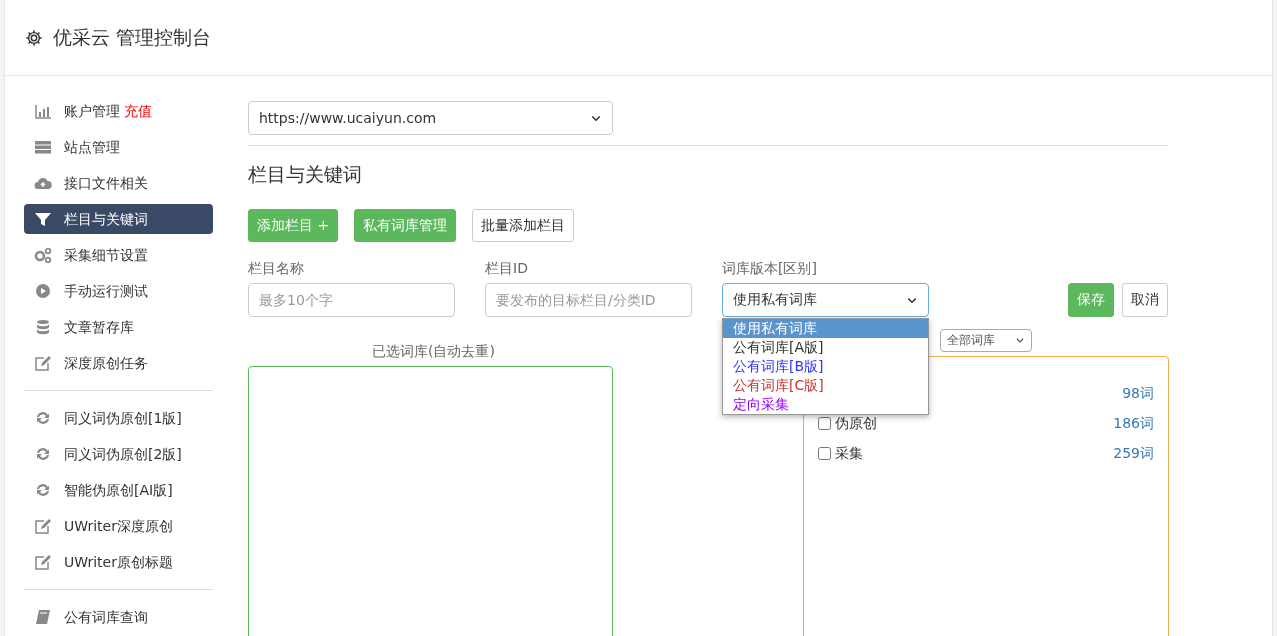  What do you see at coordinates (118, 562) in the screenshot?
I see `sidebar-item: UWriter原创标题` at bounding box center [118, 562].